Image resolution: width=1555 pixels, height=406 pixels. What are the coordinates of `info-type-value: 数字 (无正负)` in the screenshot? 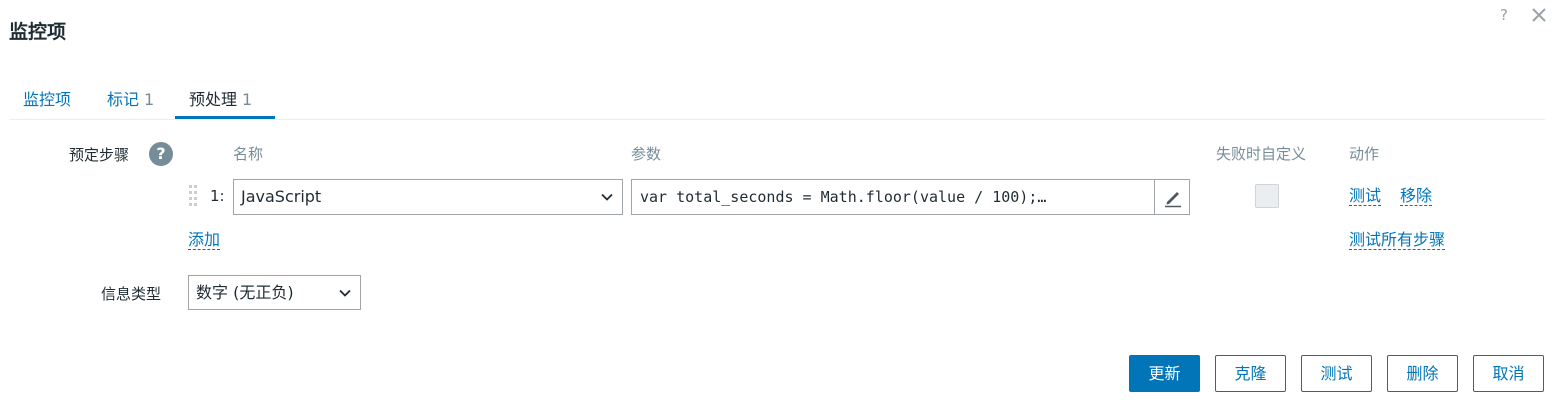 It's located at (245, 292).